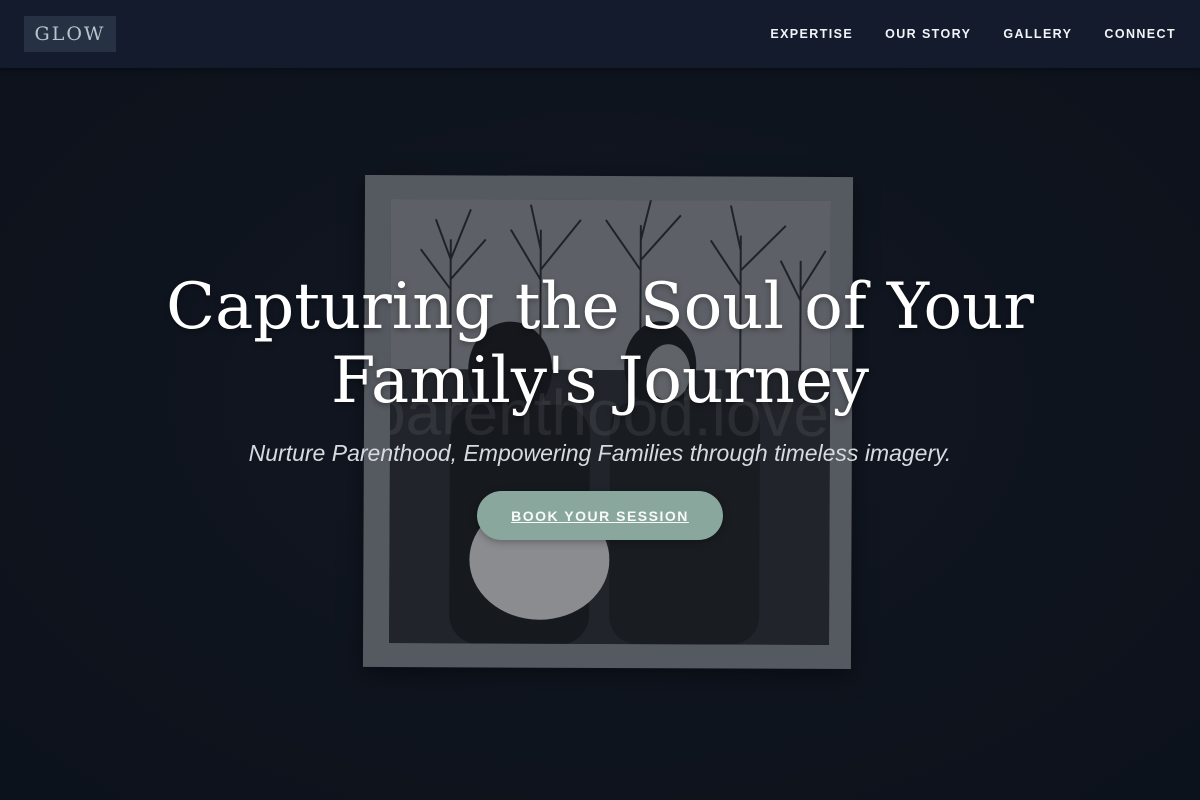 Image resolution: width=1200 pixels, height=800 pixels. What do you see at coordinates (600, 307) in the screenshot?
I see `hero-title-line-1: Capturing the Soul of Your` at bounding box center [600, 307].